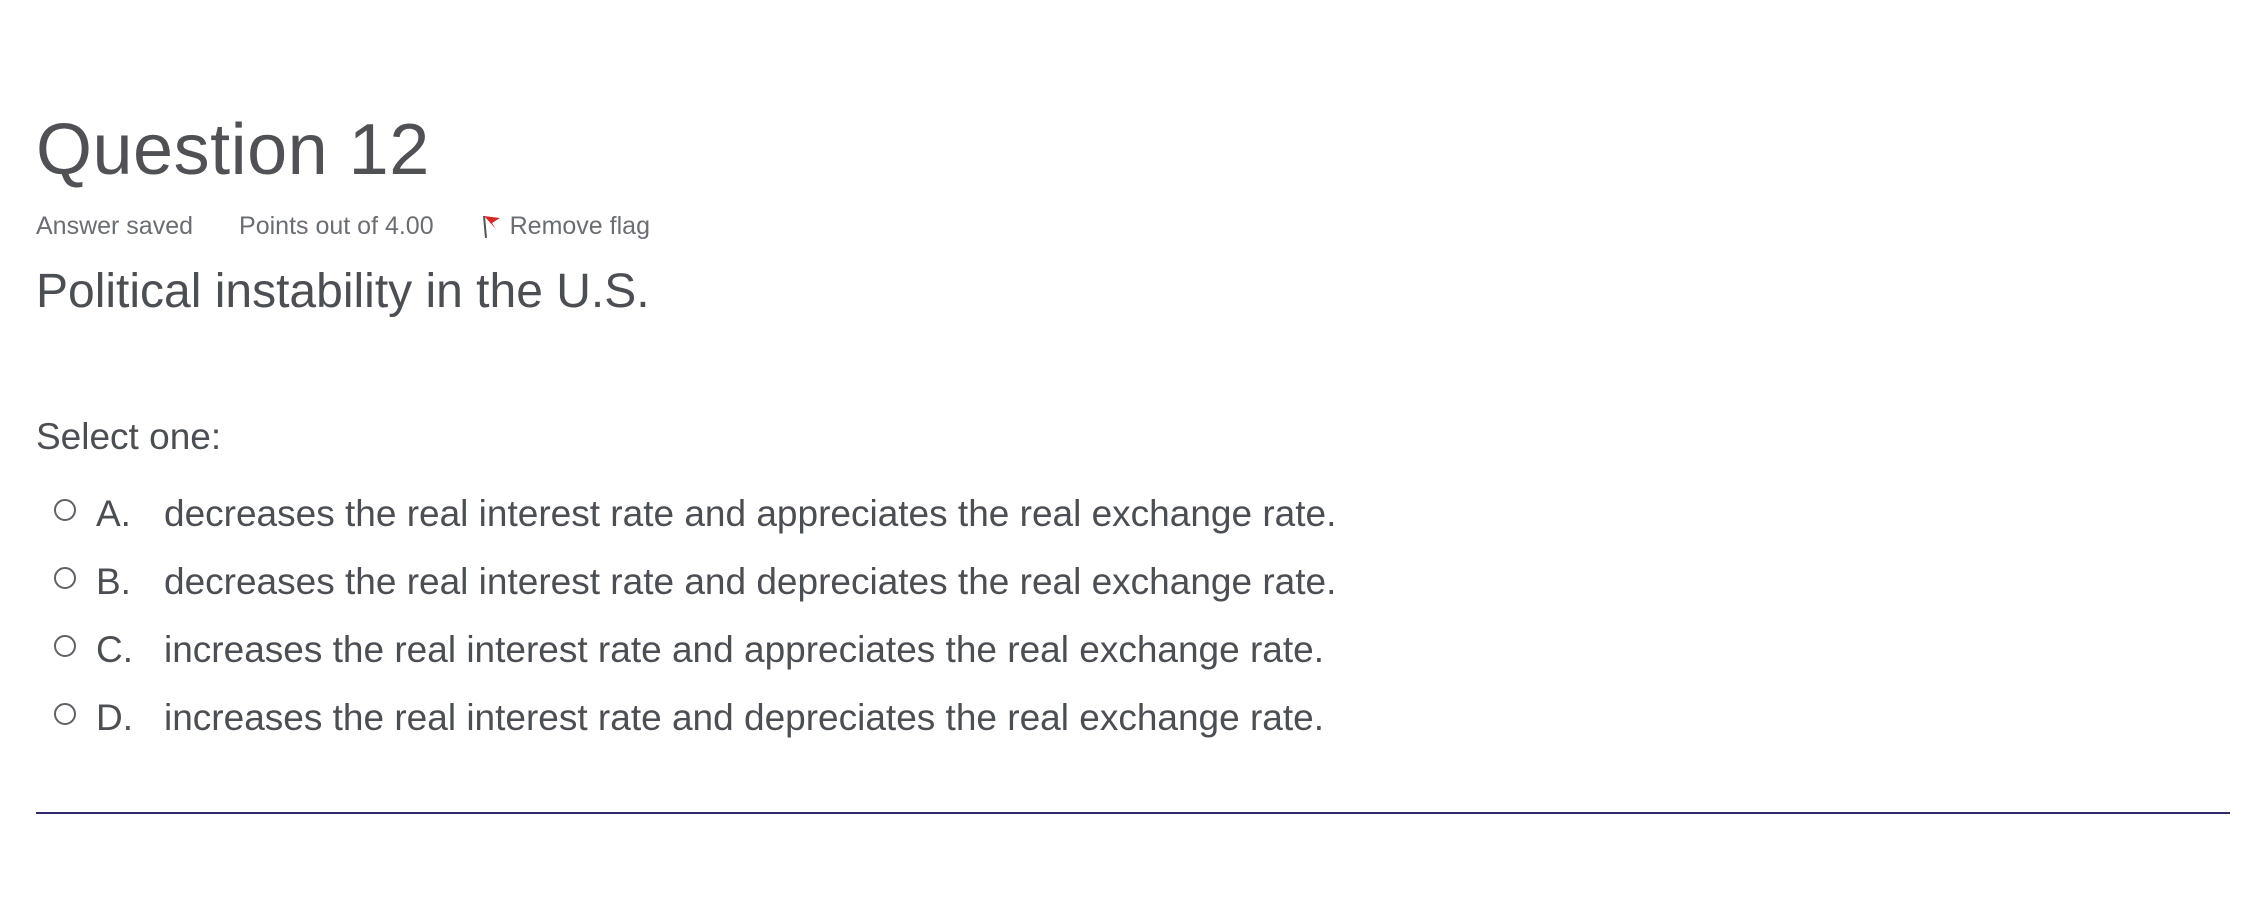  I want to click on question-points: Points out of 4.00, so click(336, 225).